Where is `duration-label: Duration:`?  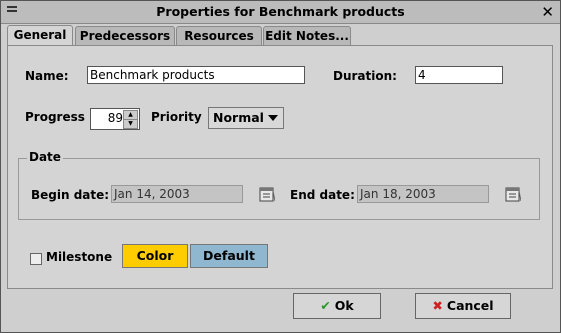 duration-label: Duration: is located at coordinates (365, 76).